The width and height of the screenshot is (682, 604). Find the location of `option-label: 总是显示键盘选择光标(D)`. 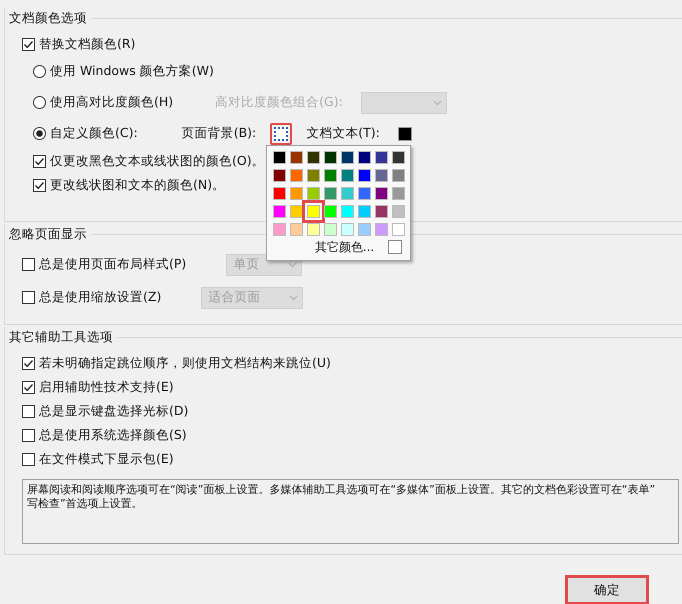

option-label: 总是显示键盘选择光标(D) is located at coordinates (113, 411).